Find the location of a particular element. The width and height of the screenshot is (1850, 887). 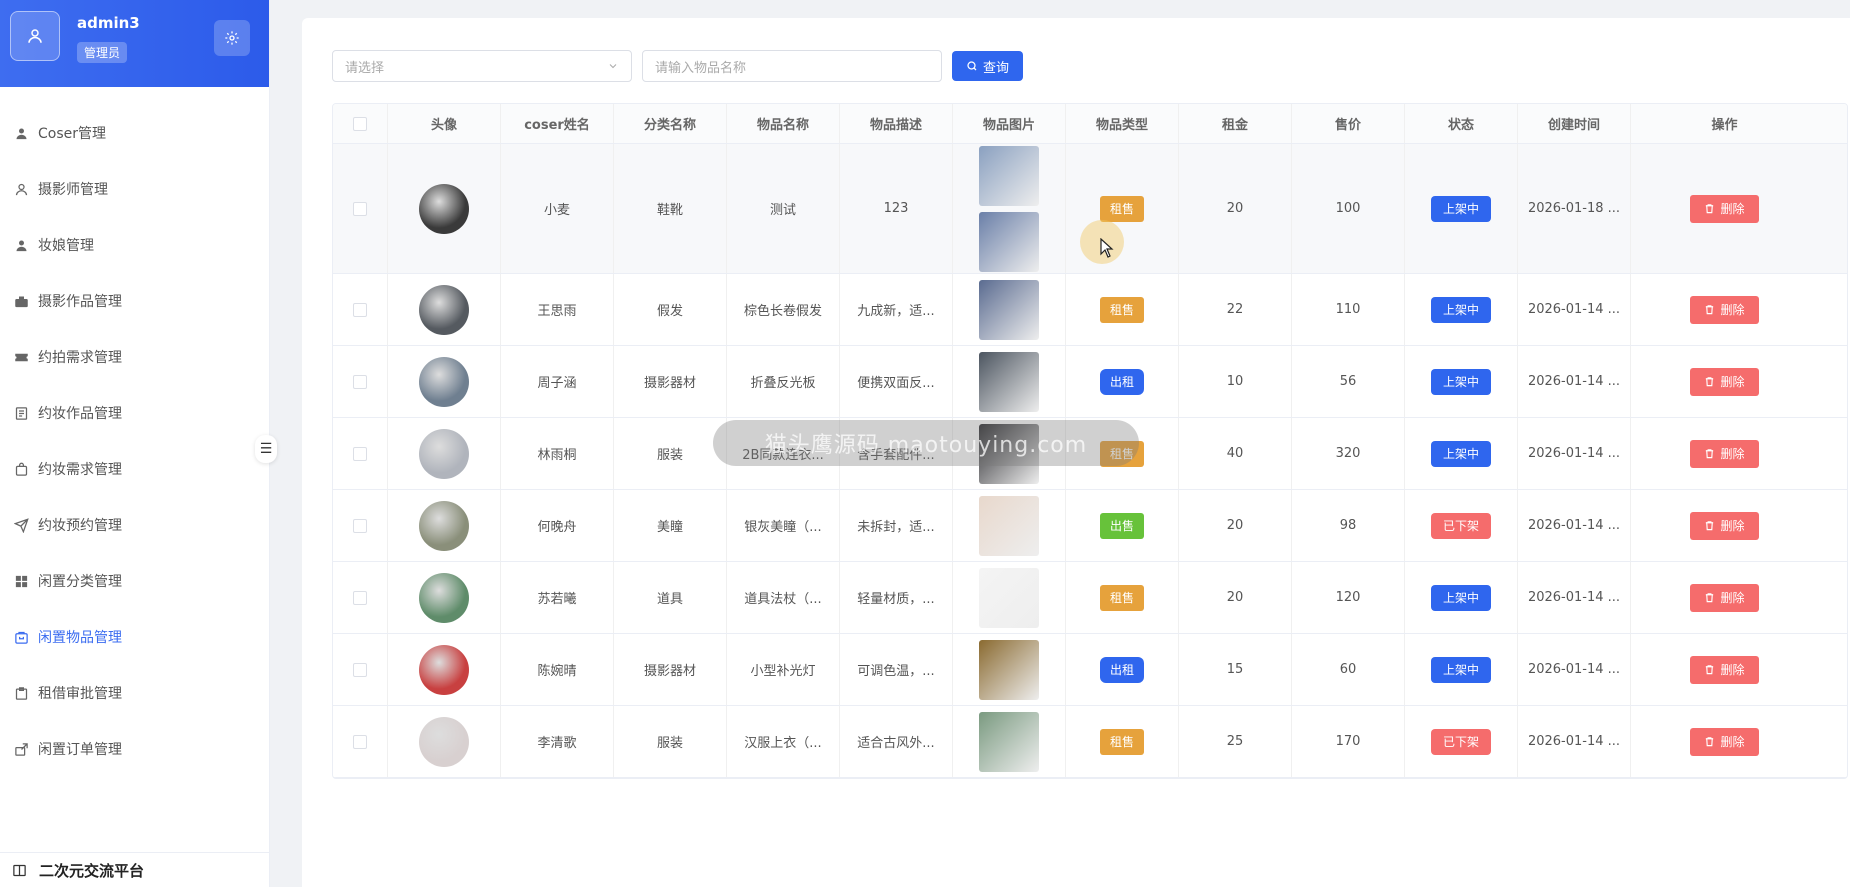

avatar is located at coordinates (444, 669).